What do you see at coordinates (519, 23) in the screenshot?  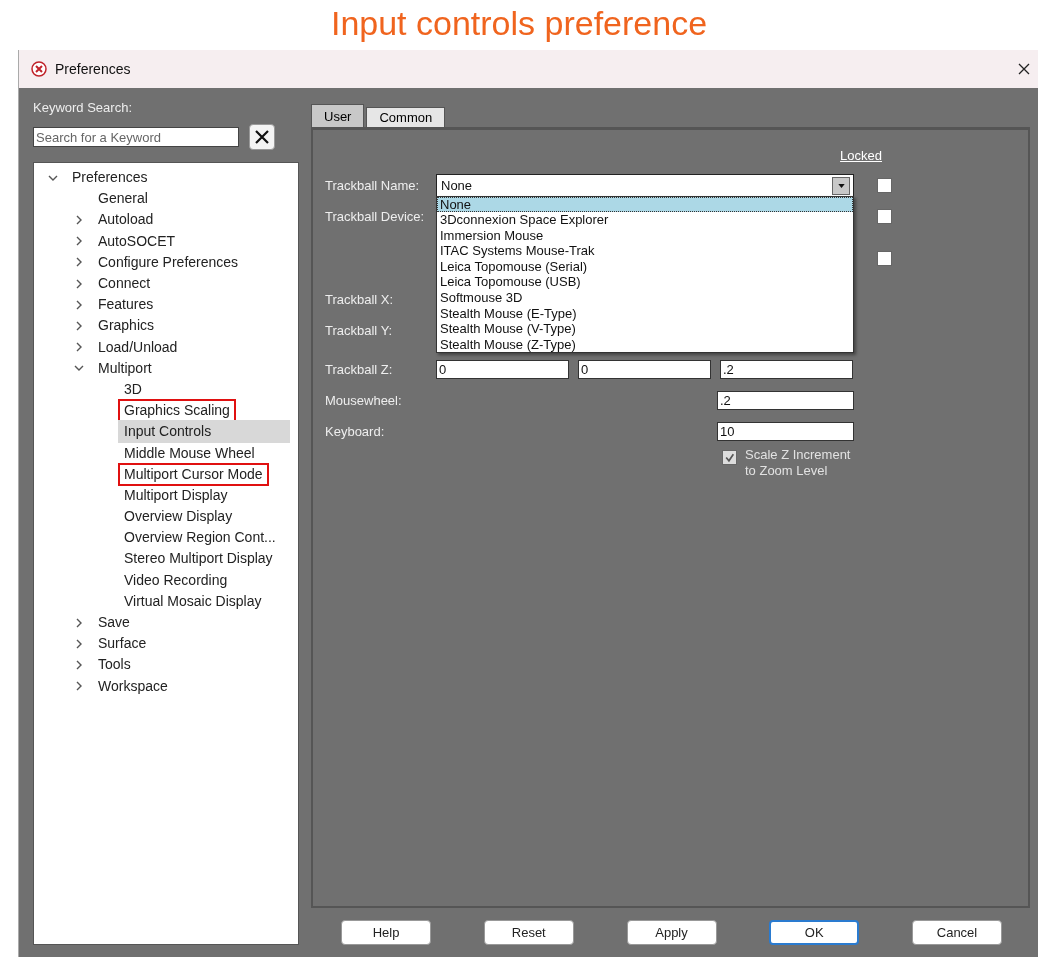 I see `page-heading: Input controls preference` at bounding box center [519, 23].